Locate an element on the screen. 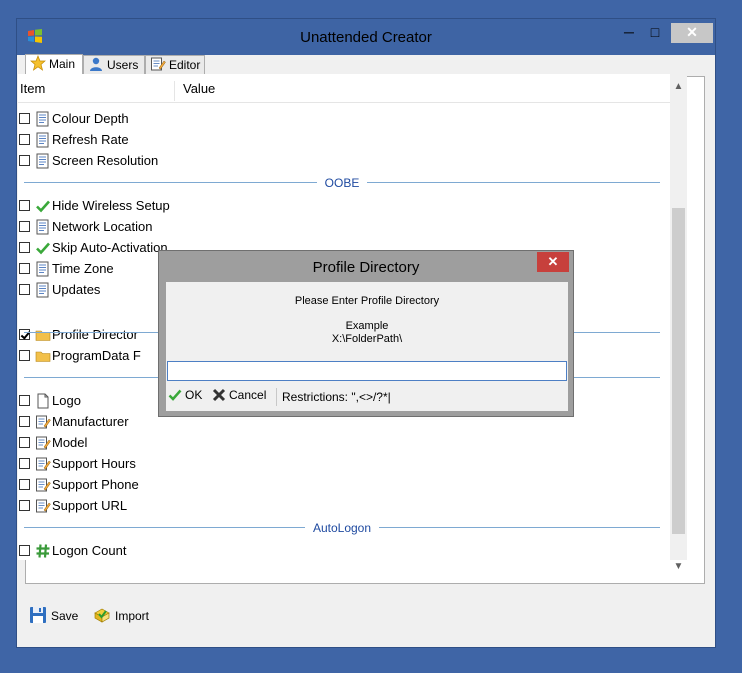 The width and height of the screenshot is (742, 673). tab-editor-label: Editor is located at coordinates (185, 65).